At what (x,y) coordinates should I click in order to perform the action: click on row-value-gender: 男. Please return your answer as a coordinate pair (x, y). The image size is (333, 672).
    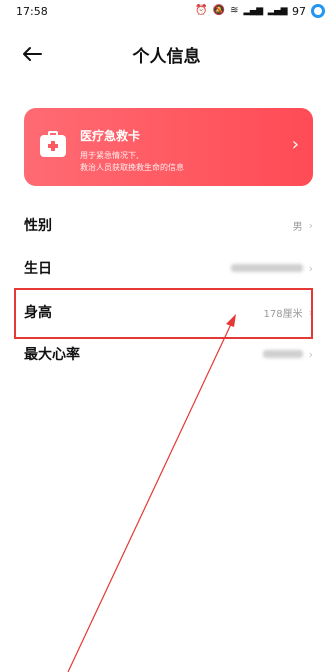
    Looking at the image, I should click on (297, 227).